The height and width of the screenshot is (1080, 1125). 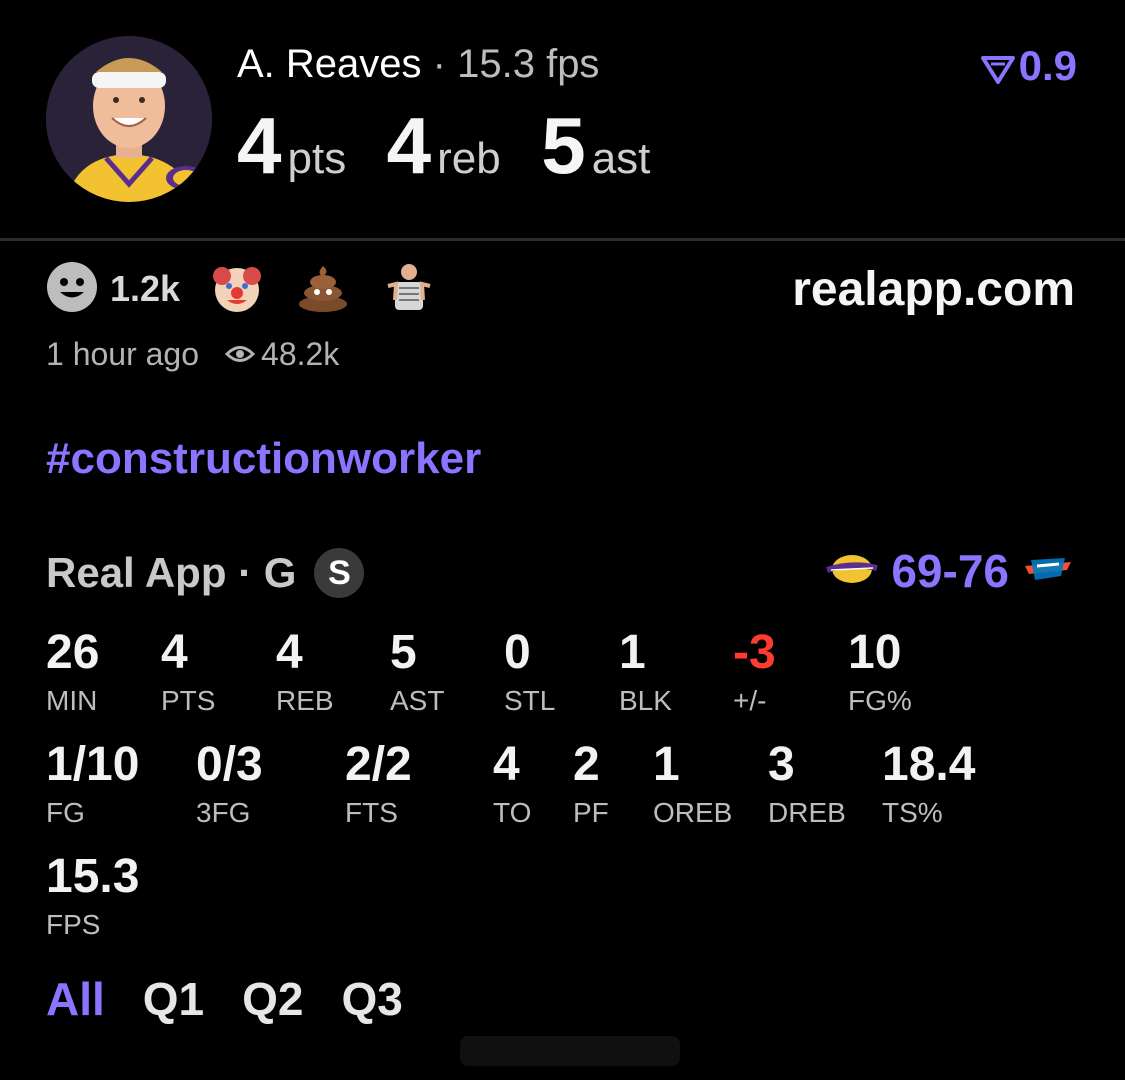 I want to click on lakers-logo-icon, so click(x=852, y=571).